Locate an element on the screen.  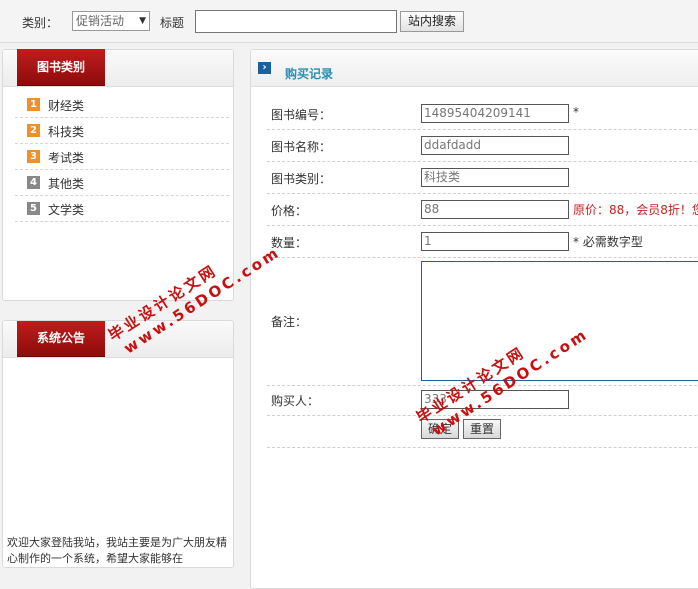
category-link: 财经类 is located at coordinates (66, 105).